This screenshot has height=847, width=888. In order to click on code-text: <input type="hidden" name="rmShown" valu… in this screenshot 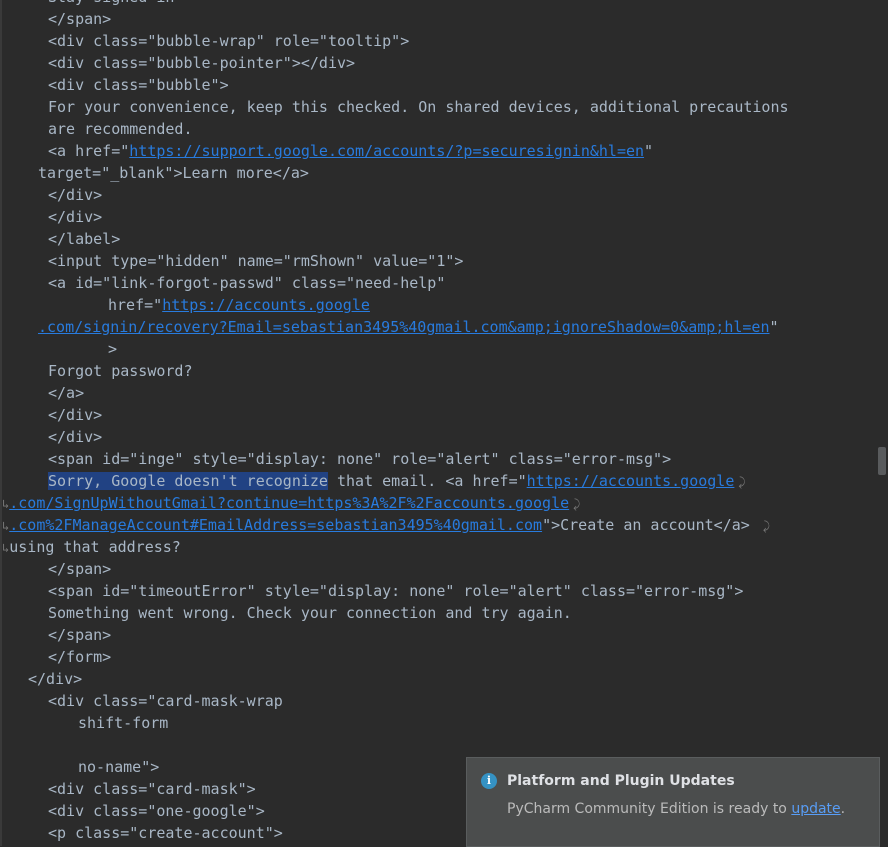, I will do `click(256, 261)`.